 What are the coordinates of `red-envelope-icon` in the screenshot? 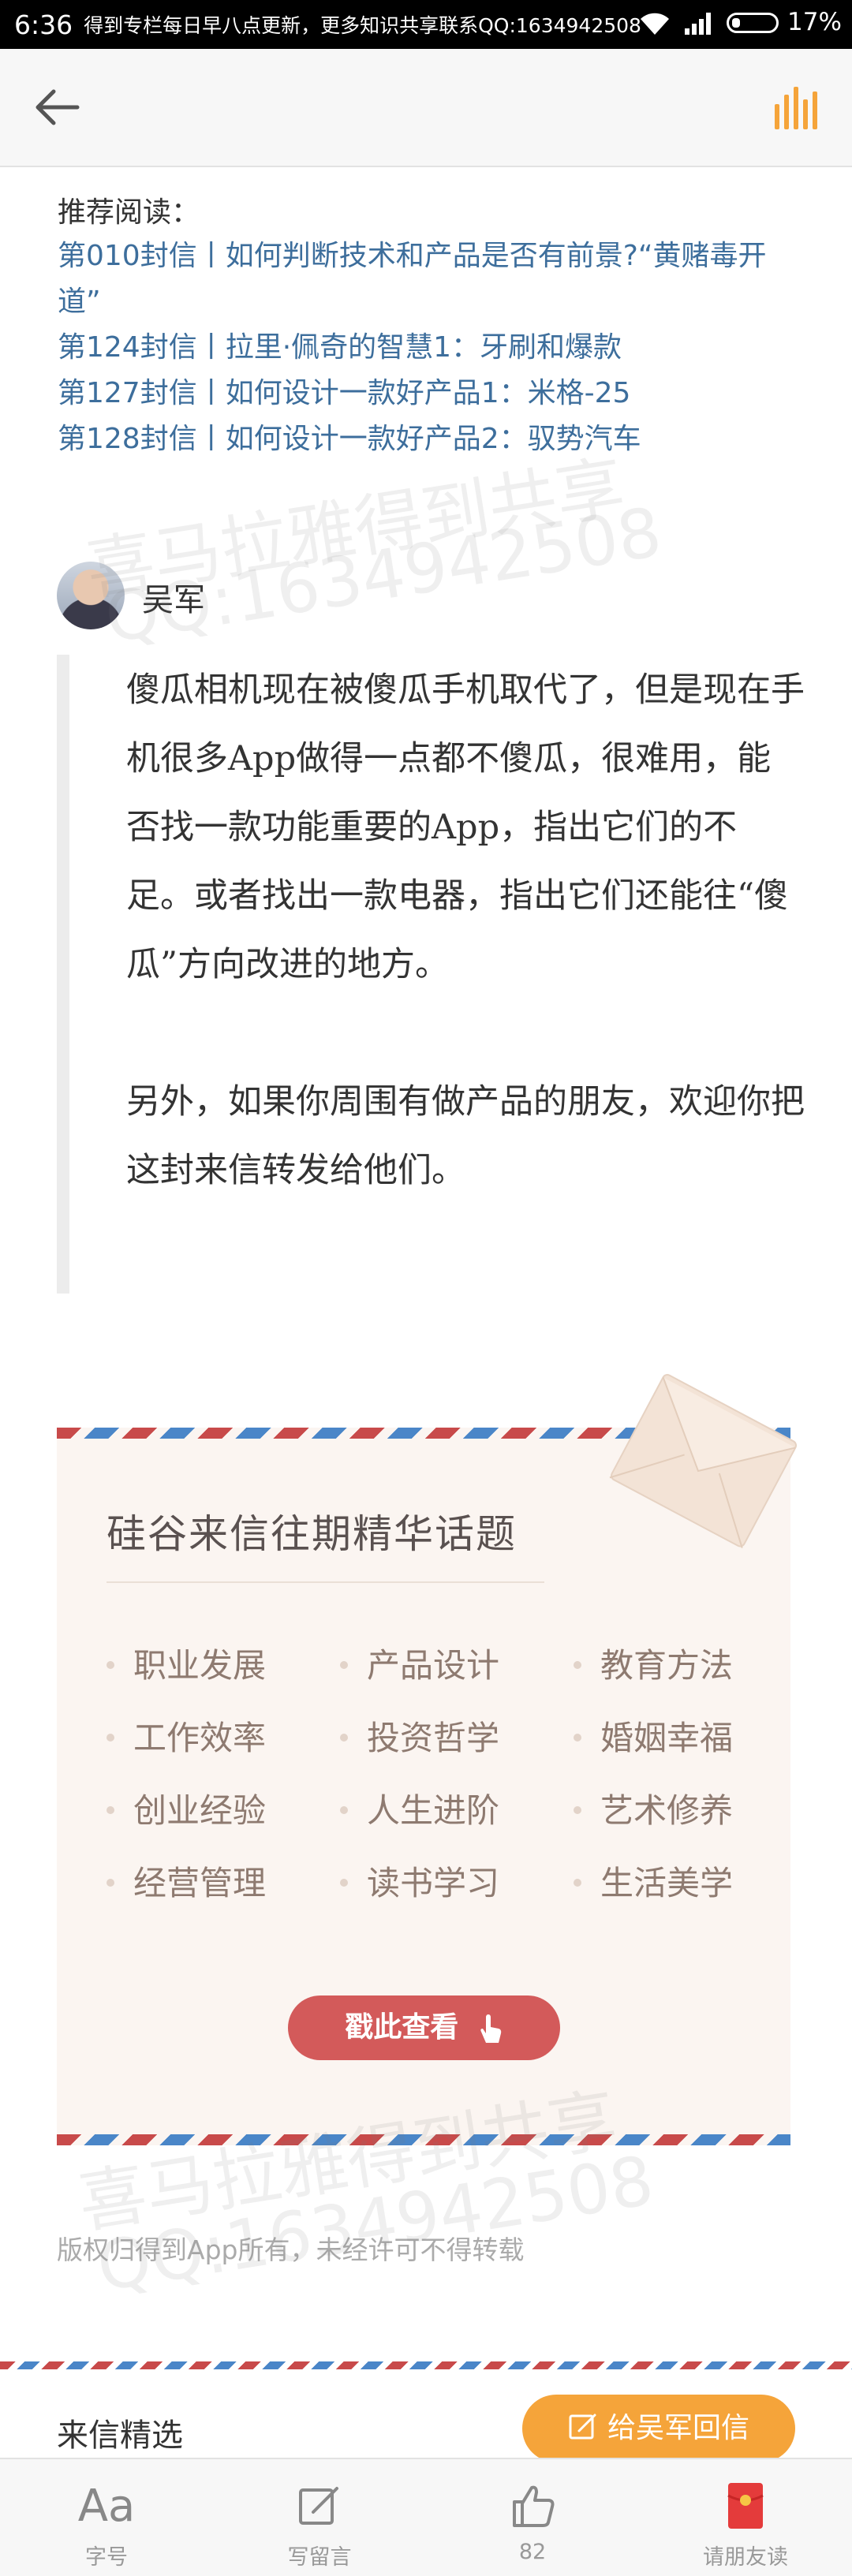 It's located at (746, 2506).